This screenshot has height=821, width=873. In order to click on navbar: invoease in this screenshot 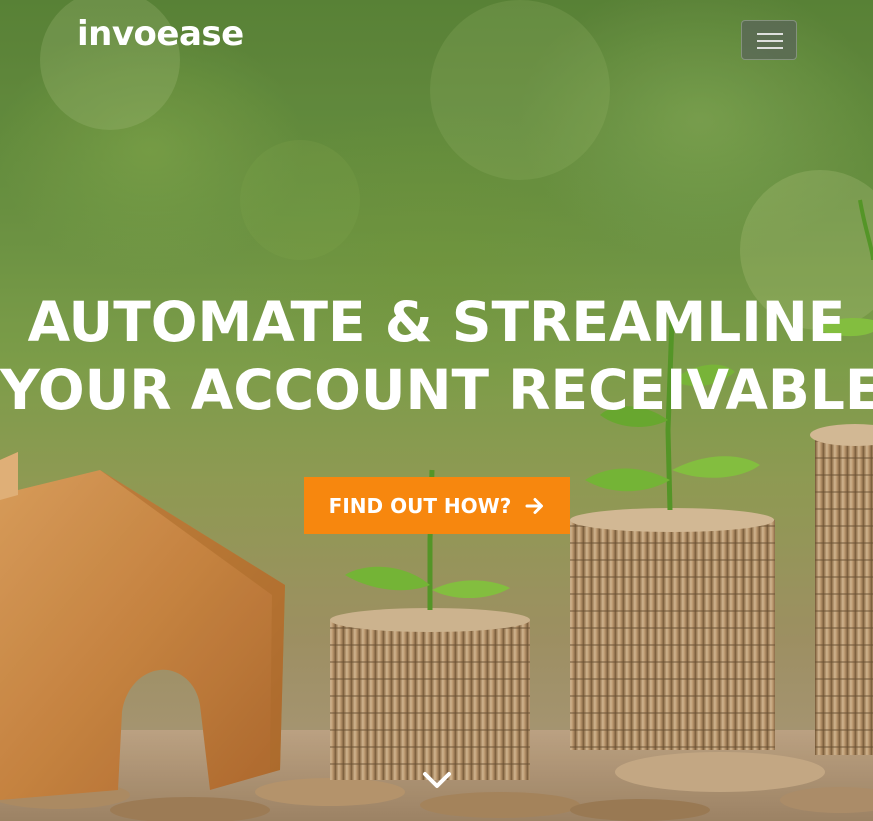, I will do `click(436, 40)`.